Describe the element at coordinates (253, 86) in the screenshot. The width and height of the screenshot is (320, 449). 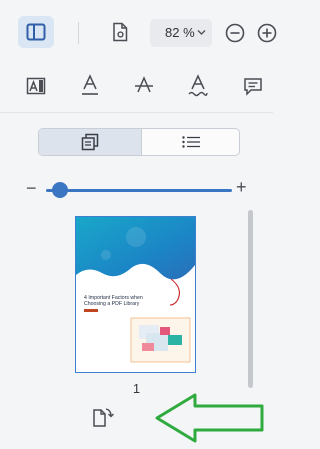
I see `comment-icon` at that location.